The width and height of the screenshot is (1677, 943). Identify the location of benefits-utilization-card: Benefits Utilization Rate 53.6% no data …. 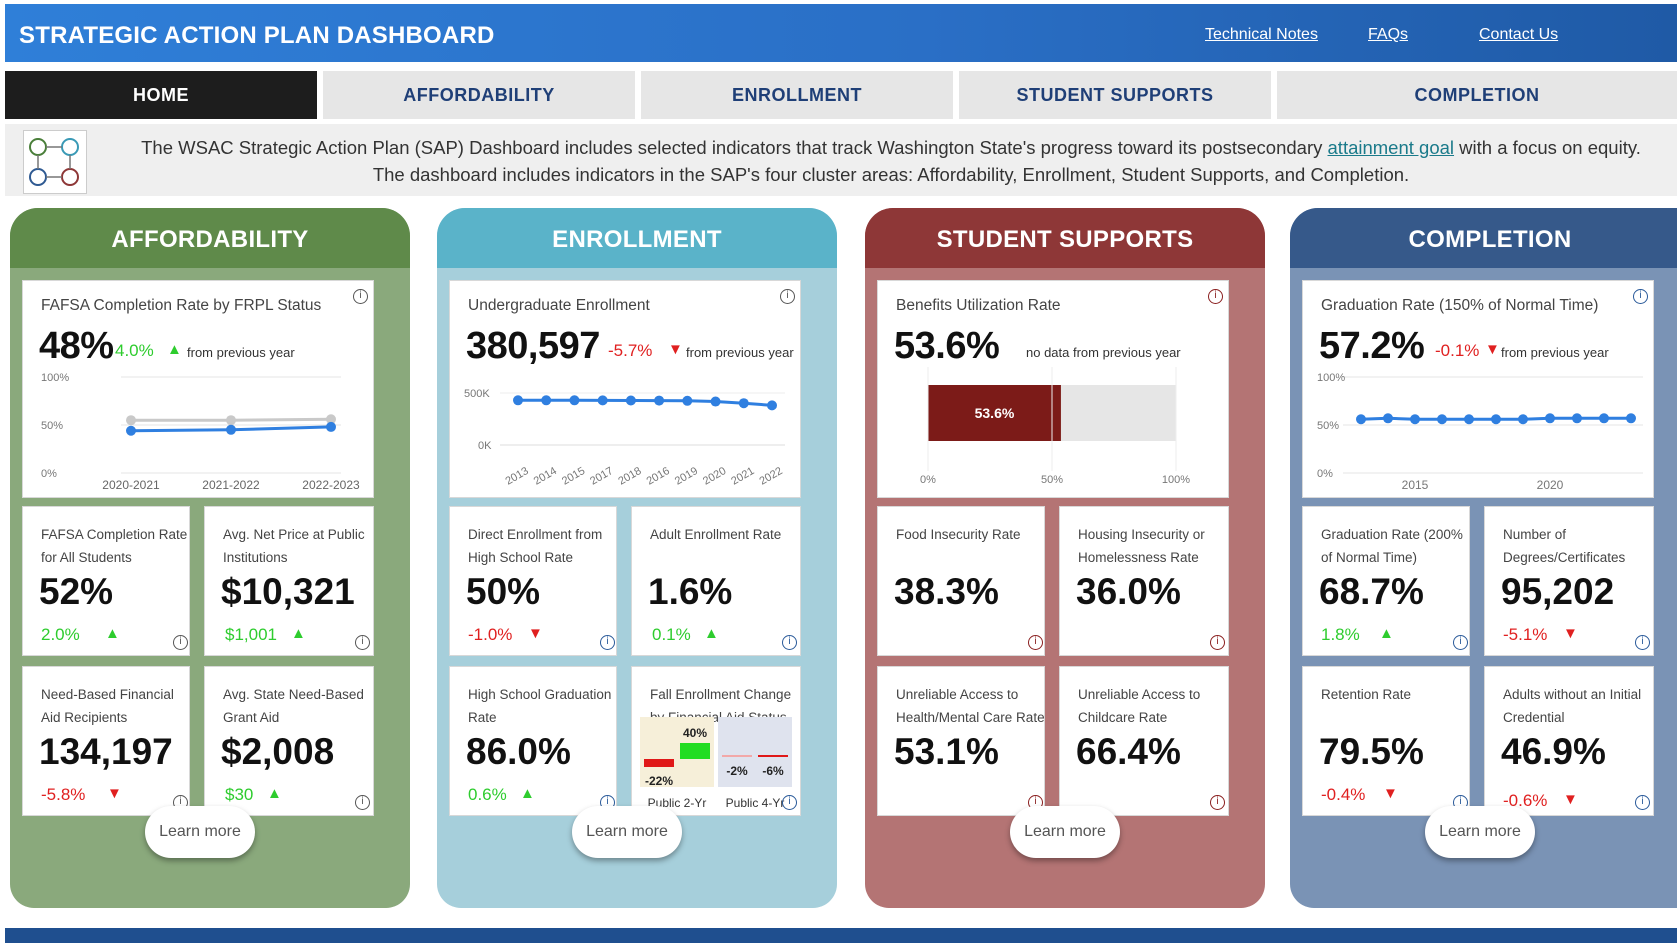
(1053, 389).